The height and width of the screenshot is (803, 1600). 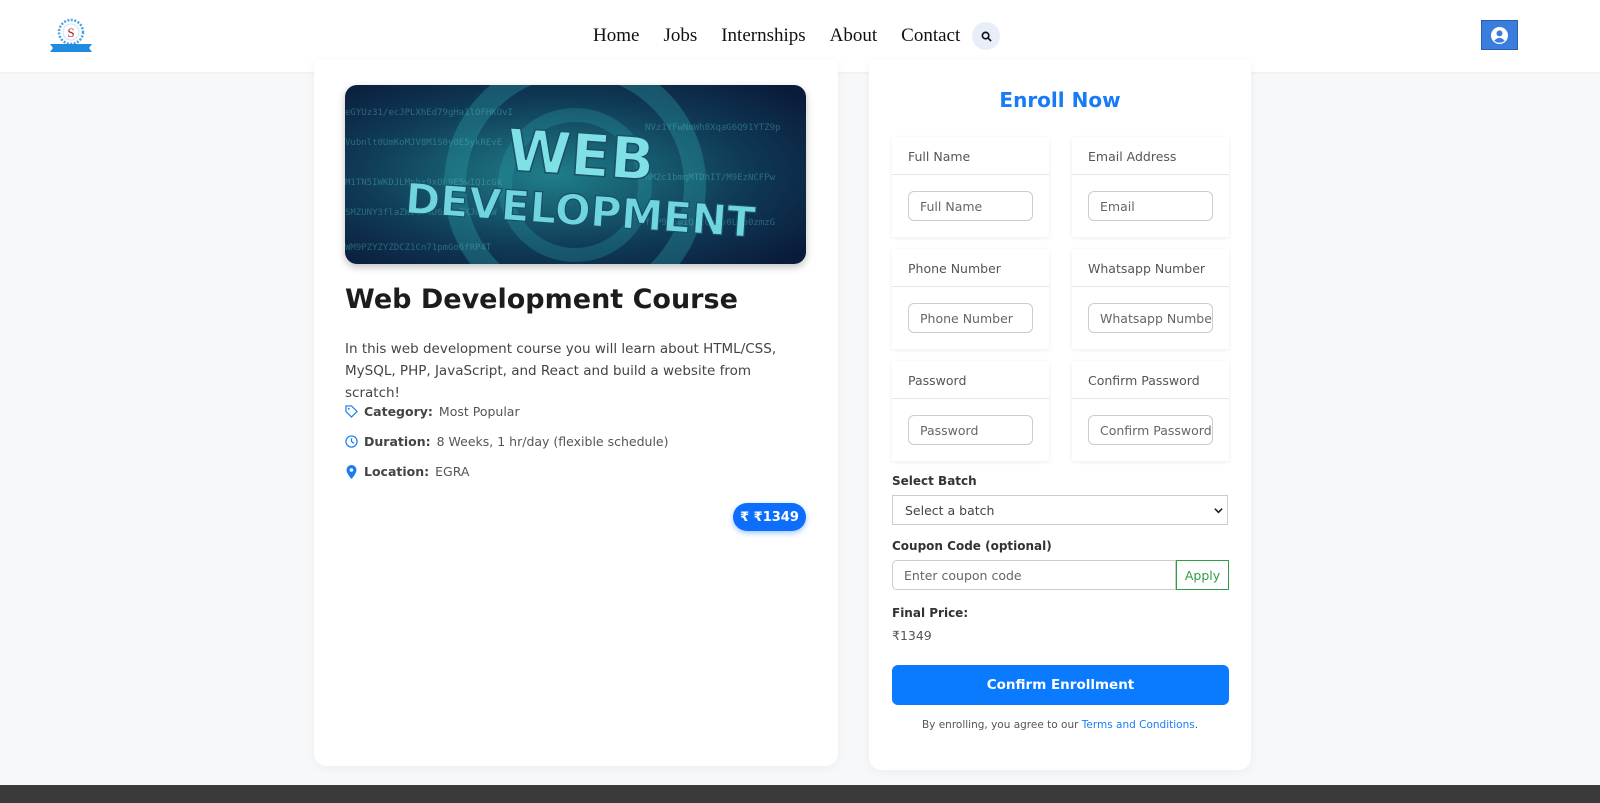 What do you see at coordinates (1202, 575) in the screenshot?
I see `apply-coupon-button: Apply` at bounding box center [1202, 575].